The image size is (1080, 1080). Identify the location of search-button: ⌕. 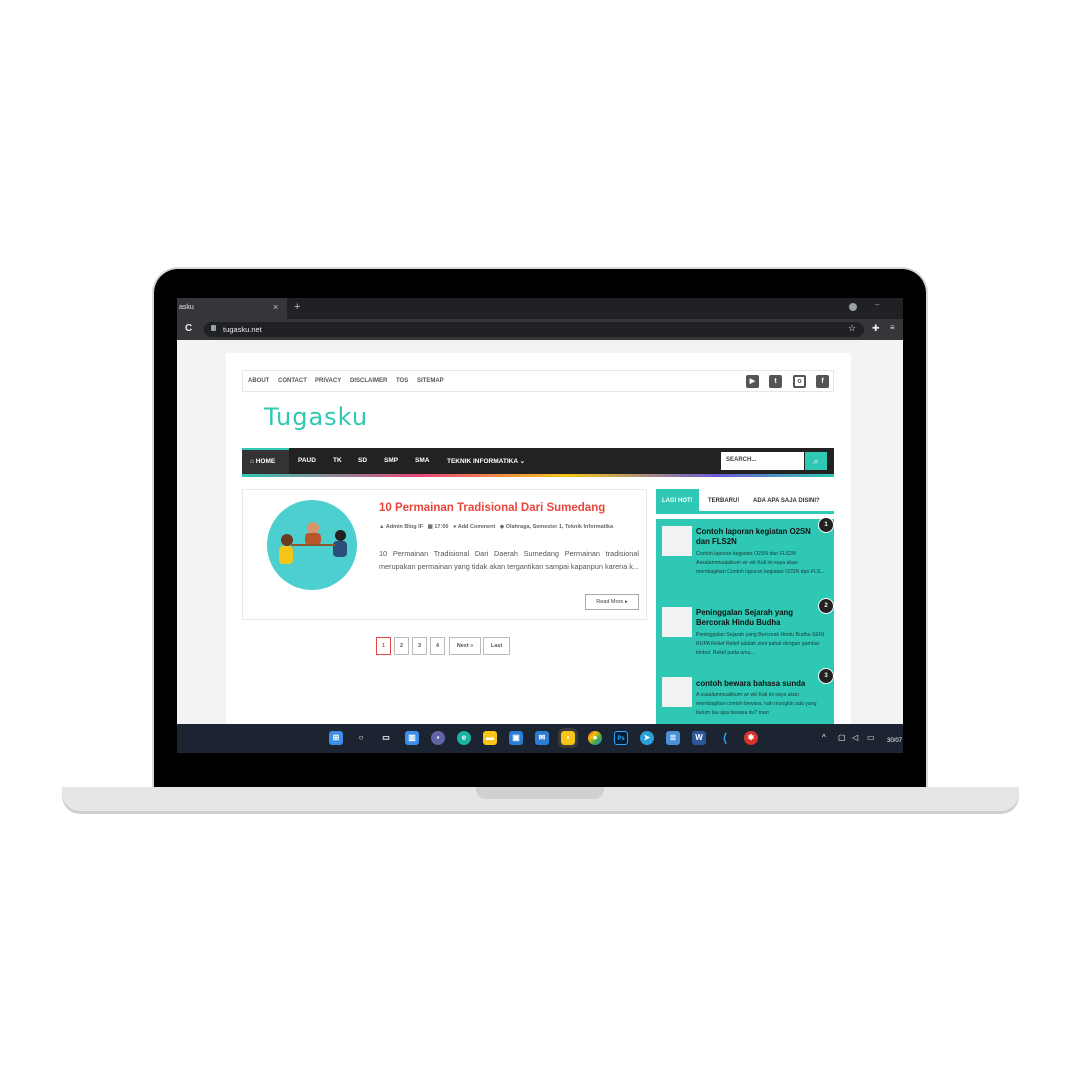
(816, 461).